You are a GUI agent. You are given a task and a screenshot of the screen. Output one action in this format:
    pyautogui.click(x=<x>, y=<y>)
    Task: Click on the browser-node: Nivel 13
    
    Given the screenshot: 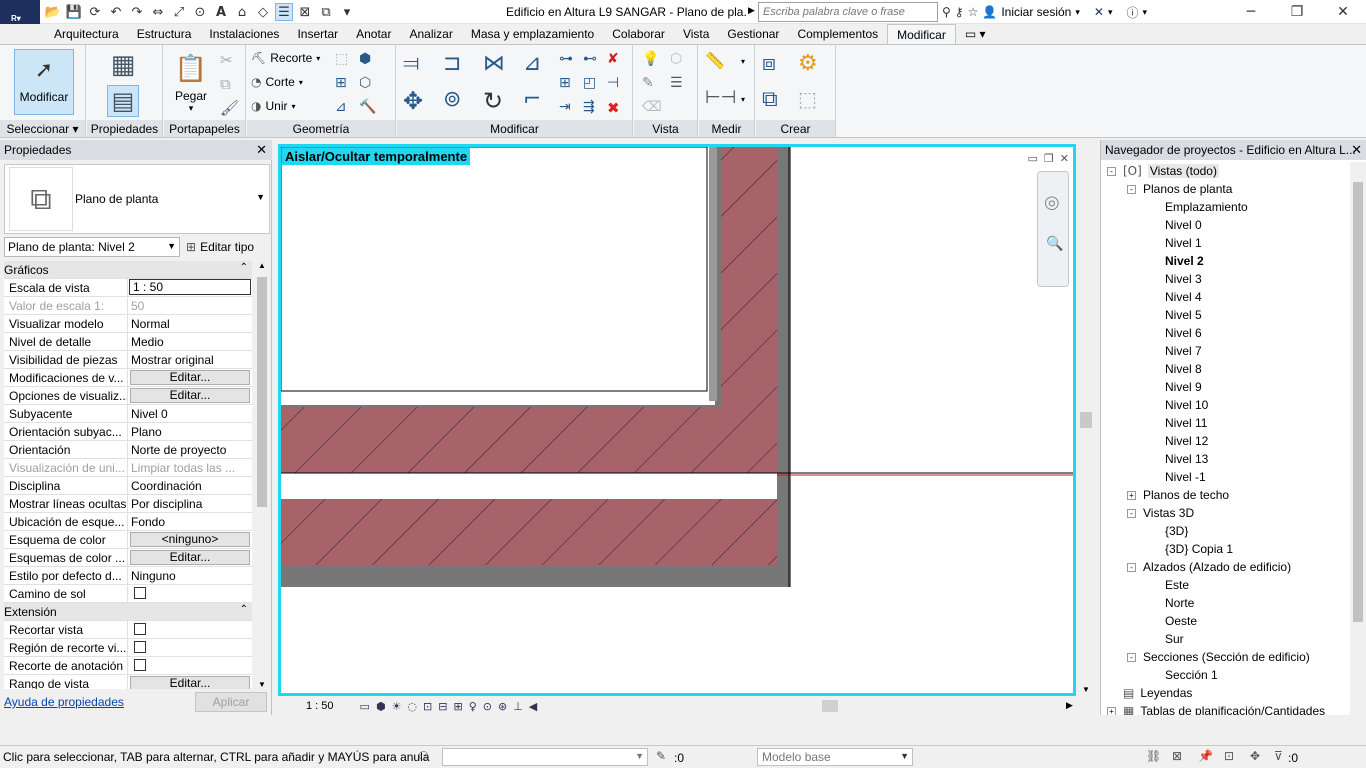 What is the action you would take?
    pyautogui.click(x=1225, y=459)
    